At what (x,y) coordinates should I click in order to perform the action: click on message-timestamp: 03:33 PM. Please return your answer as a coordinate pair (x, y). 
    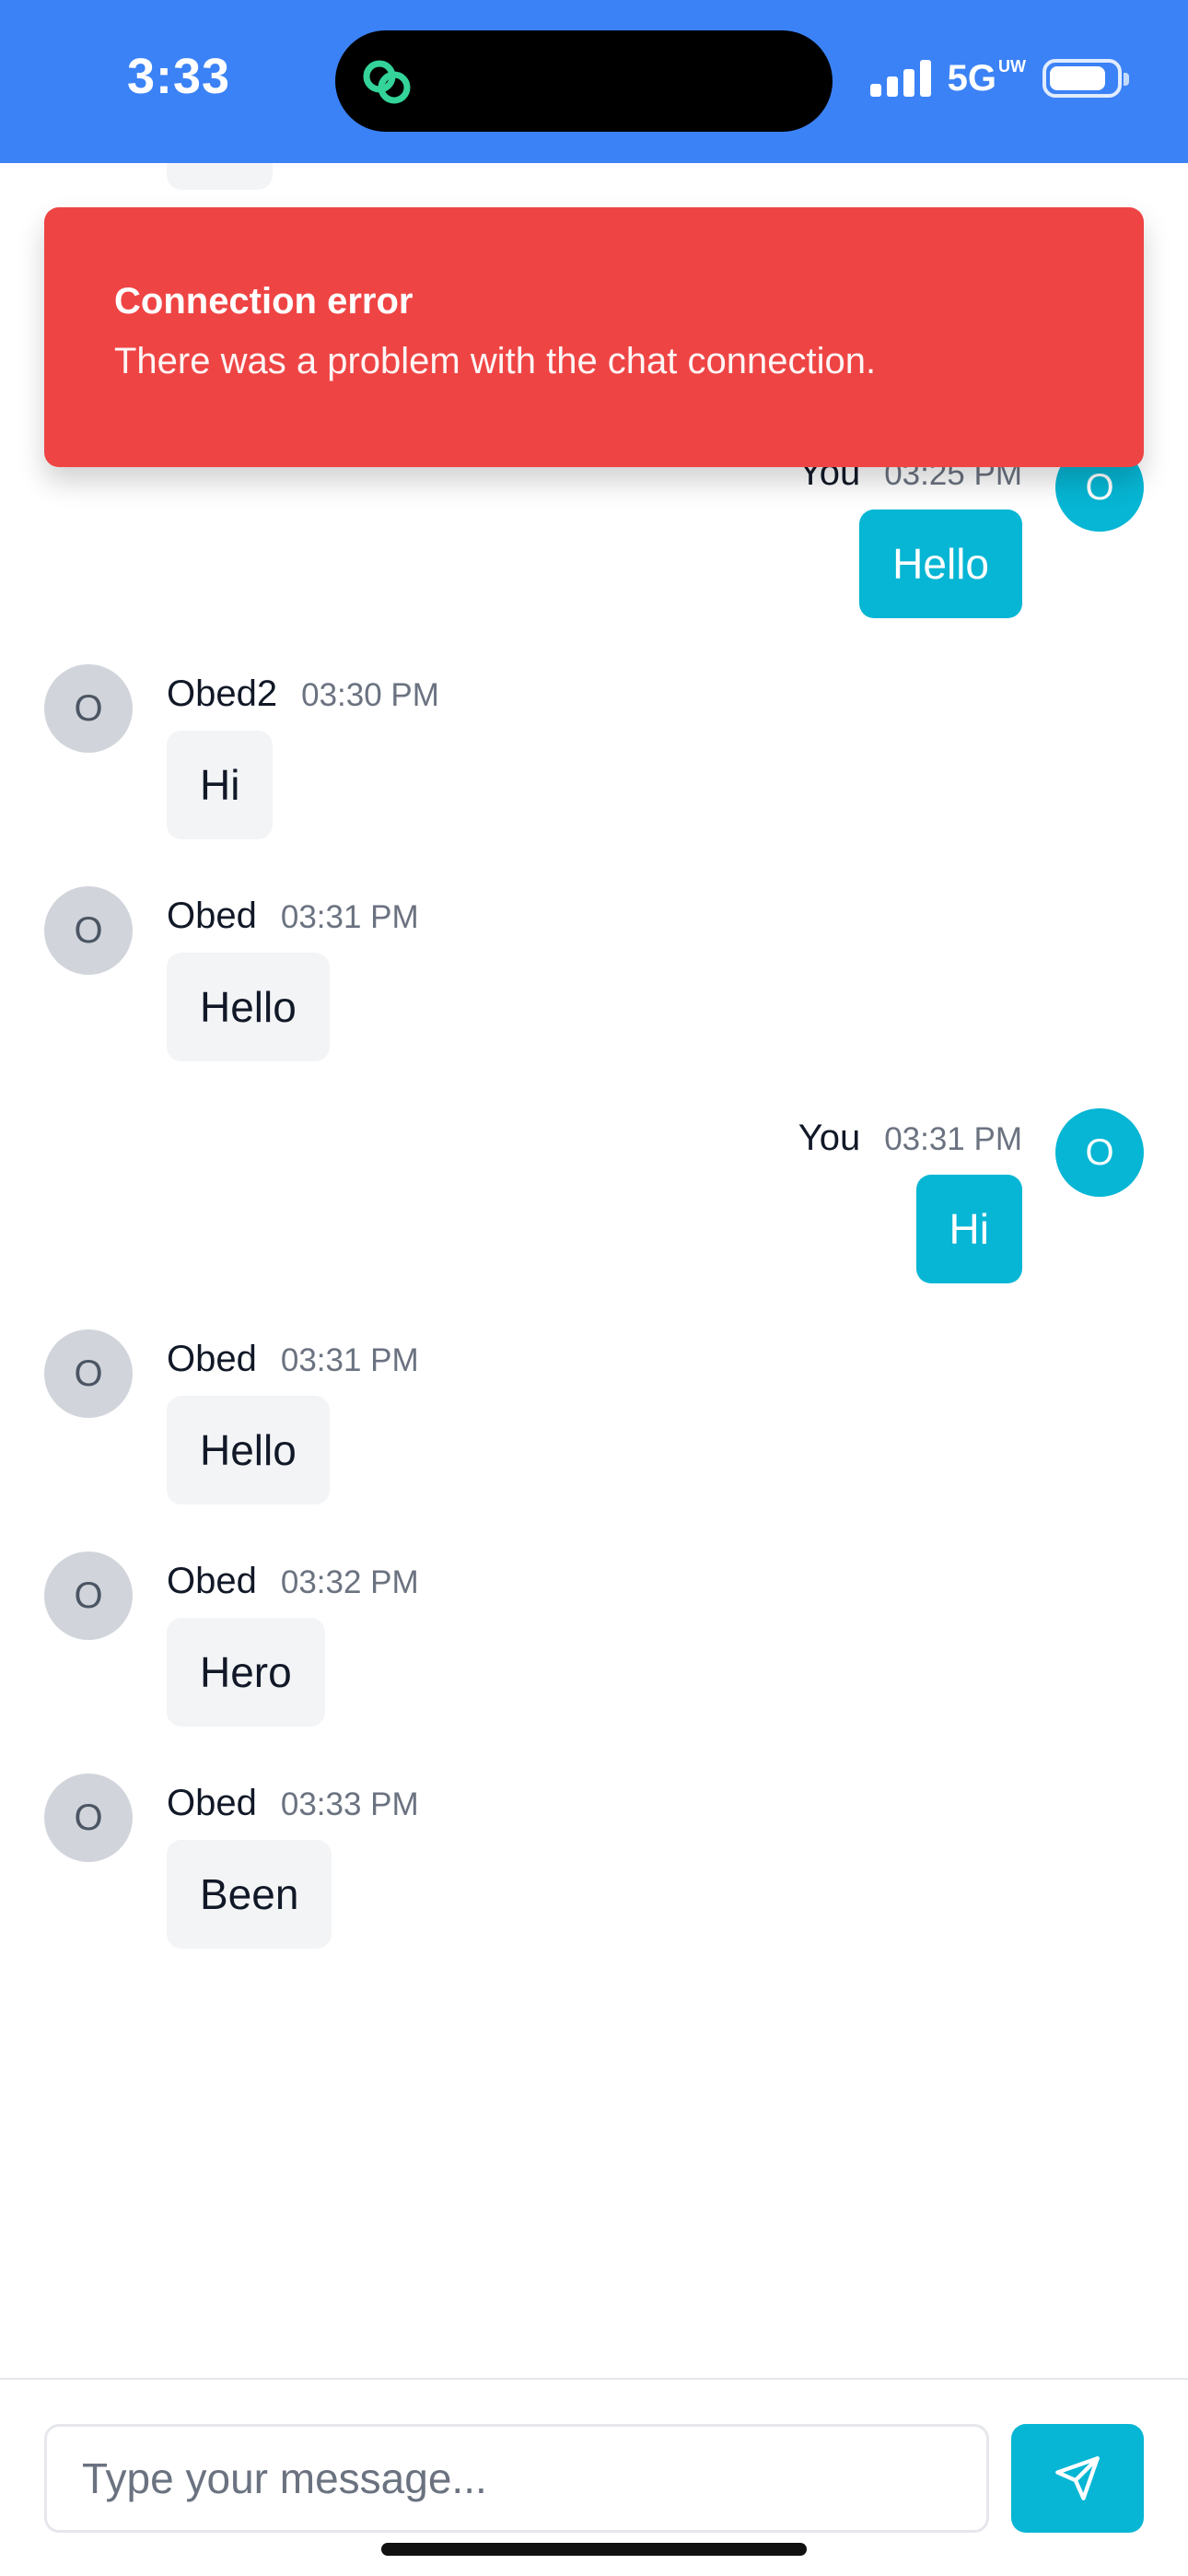
    Looking at the image, I should click on (349, 1804).